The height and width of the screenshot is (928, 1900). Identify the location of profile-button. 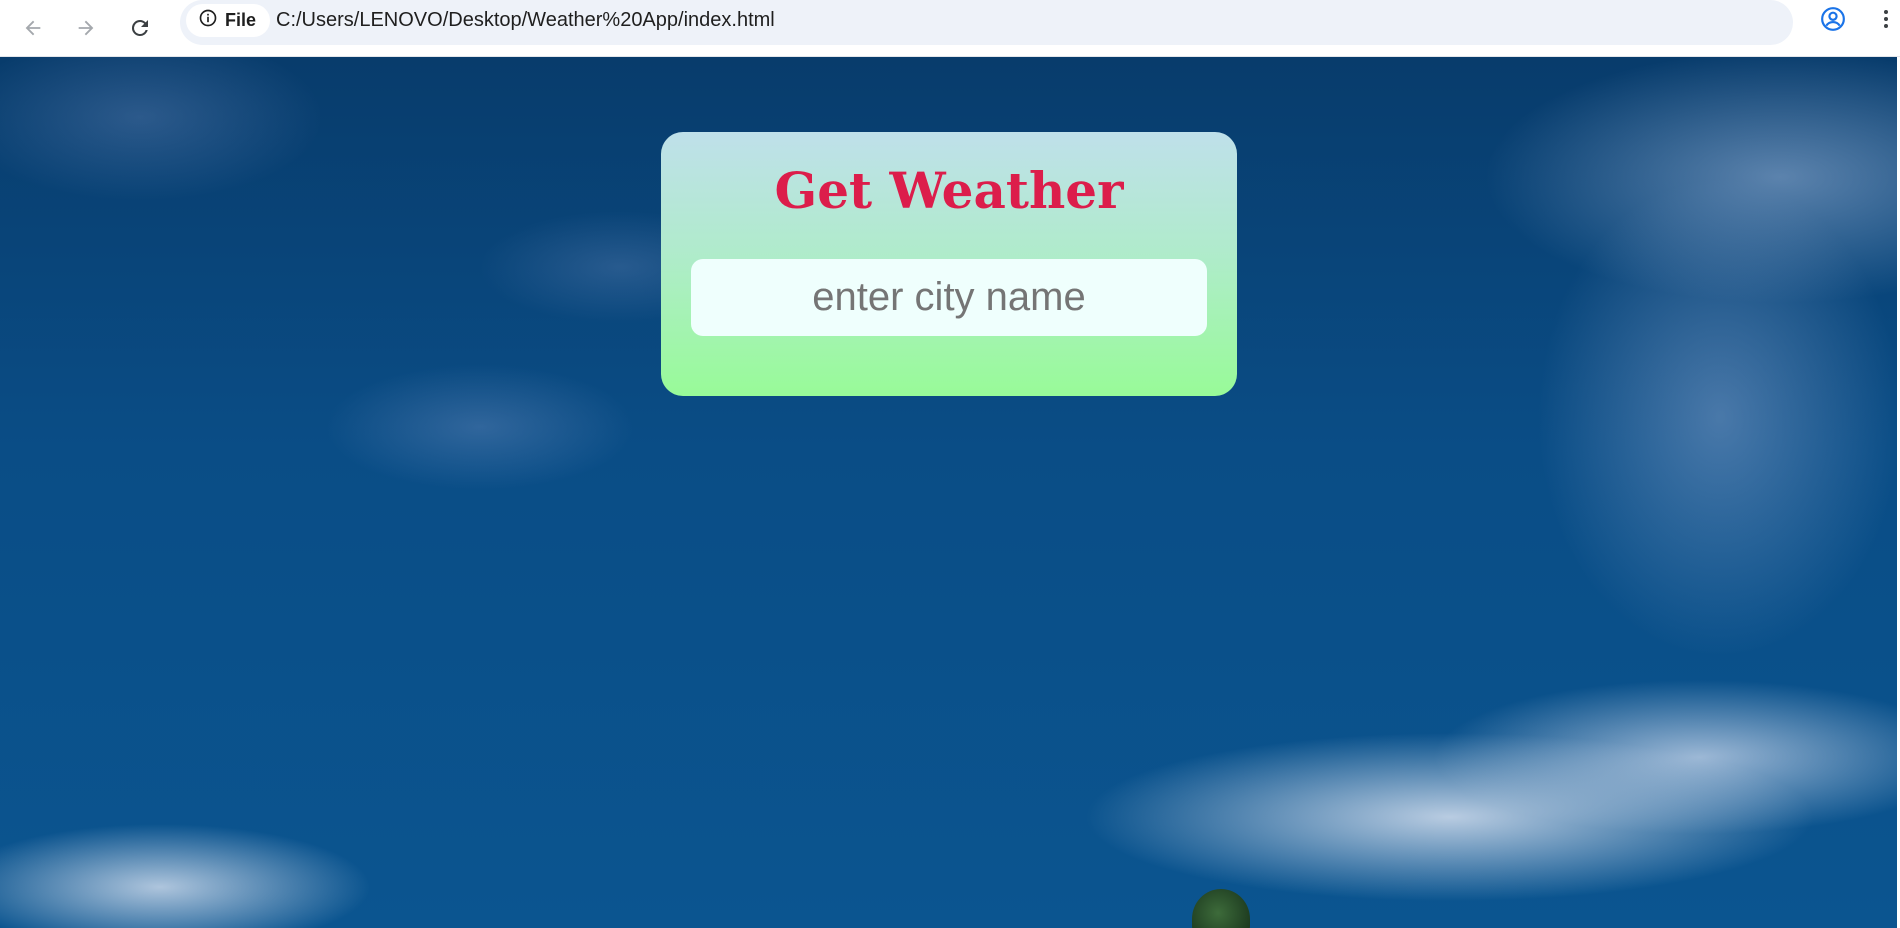
(1833, 21).